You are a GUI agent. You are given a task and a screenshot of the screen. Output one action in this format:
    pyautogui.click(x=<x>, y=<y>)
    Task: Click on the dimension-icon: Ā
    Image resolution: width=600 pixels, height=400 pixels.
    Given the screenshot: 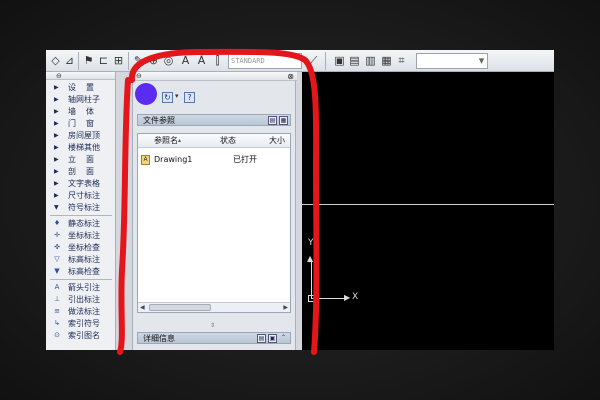 What is the action you would take?
    pyautogui.click(x=185, y=60)
    